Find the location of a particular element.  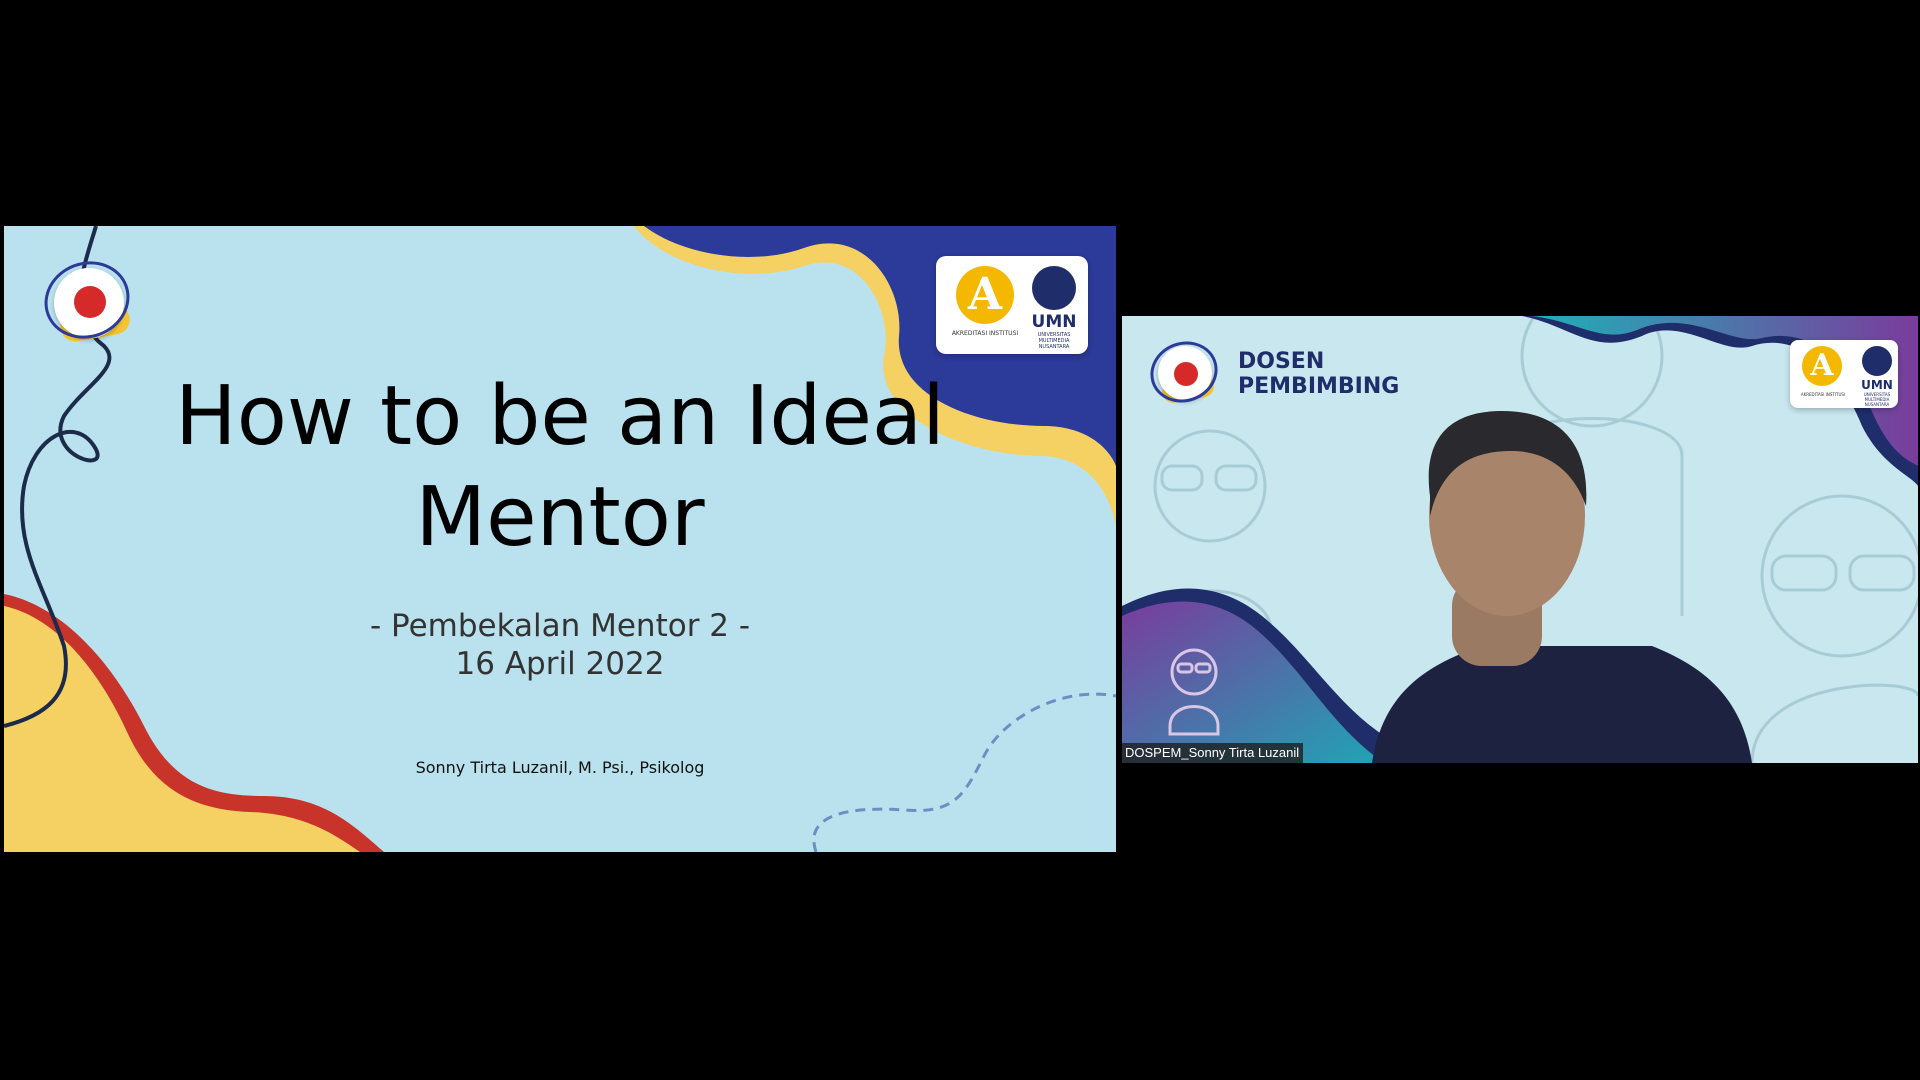

background-title-line2: PEMBIMBING is located at coordinates (1319, 386).